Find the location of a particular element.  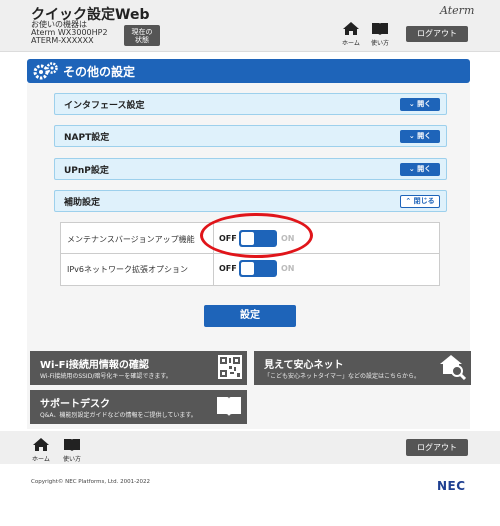

close-button: ⌃ 閉じる is located at coordinates (420, 201).